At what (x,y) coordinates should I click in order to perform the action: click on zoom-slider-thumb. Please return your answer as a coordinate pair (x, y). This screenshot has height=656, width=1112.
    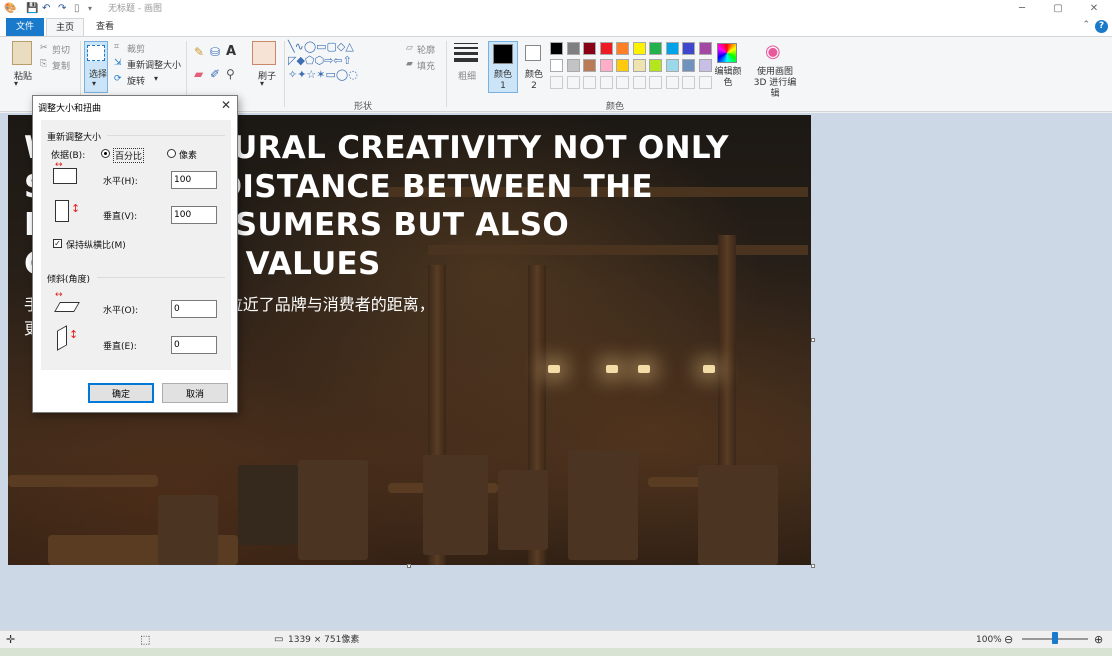
    Looking at the image, I should click on (1055, 638).